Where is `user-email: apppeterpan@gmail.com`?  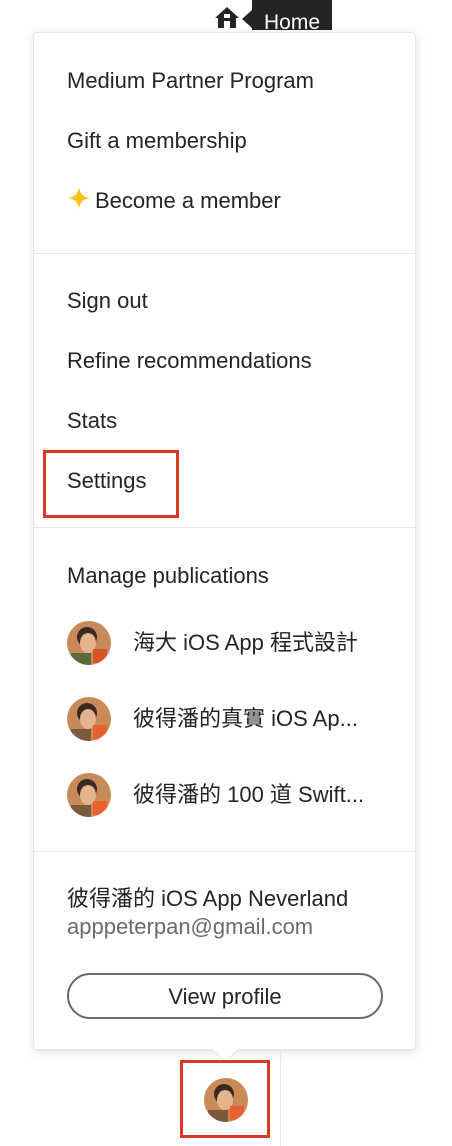
user-email: apppeterpan@gmail.com is located at coordinates (190, 926).